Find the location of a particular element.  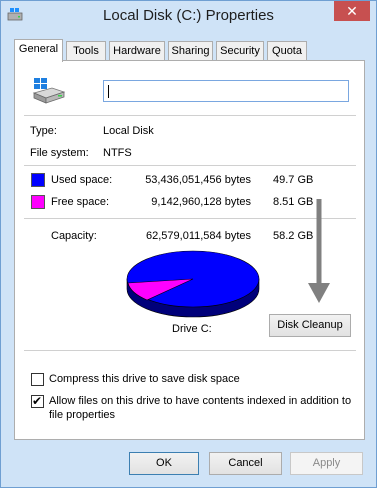

tab-quota: Quota is located at coordinates (287, 51).